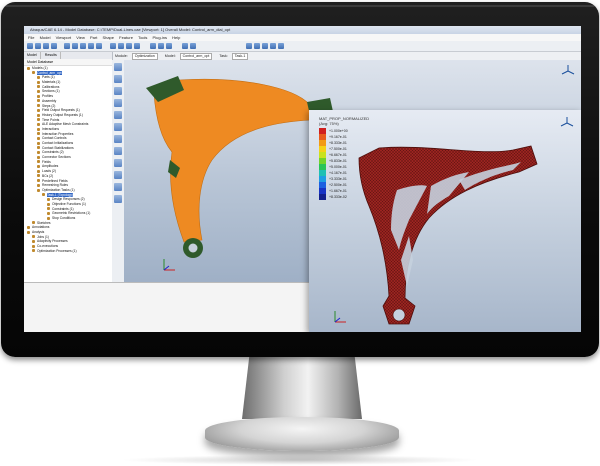  Describe the element at coordinates (50, 166) in the screenshot. I see `tree-item-label: Amplitudes` at that location.